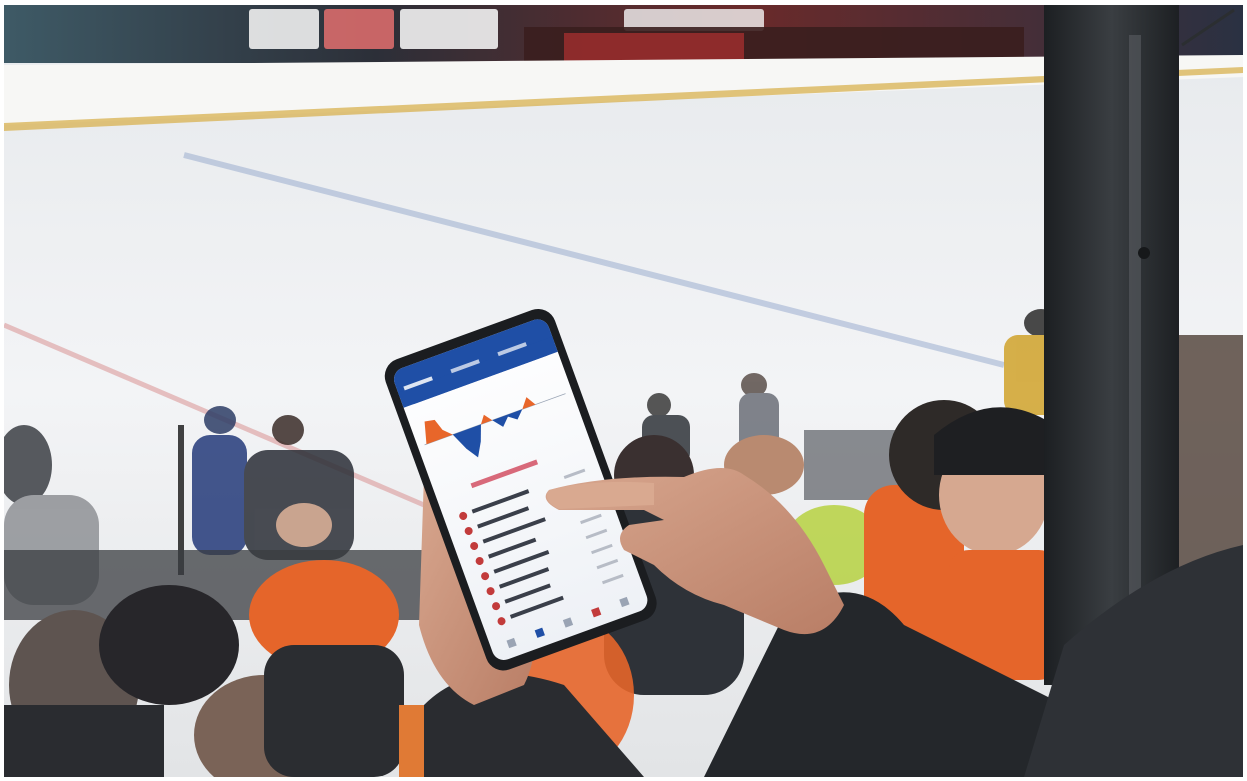  What do you see at coordinates (1144, 253) in the screenshot?
I see `post-bolt` at bounding box center [1144, 253].